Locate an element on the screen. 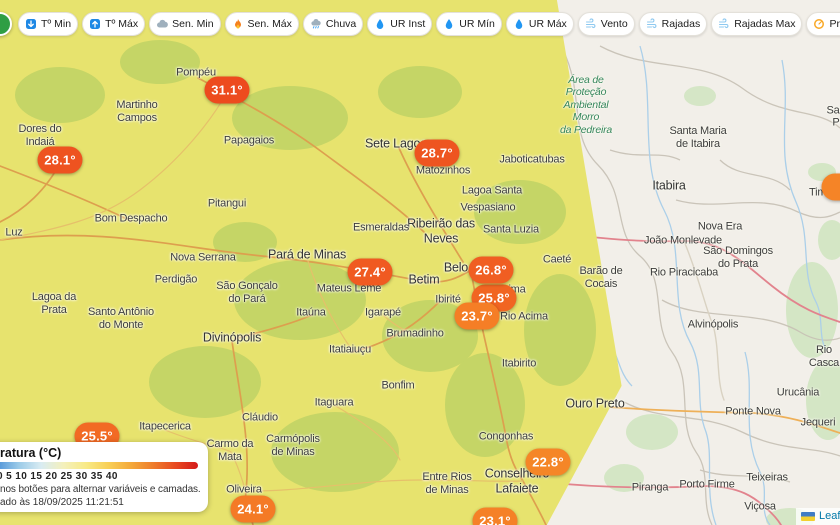  city-label: Jequeri is located at coordinates (818, 422).